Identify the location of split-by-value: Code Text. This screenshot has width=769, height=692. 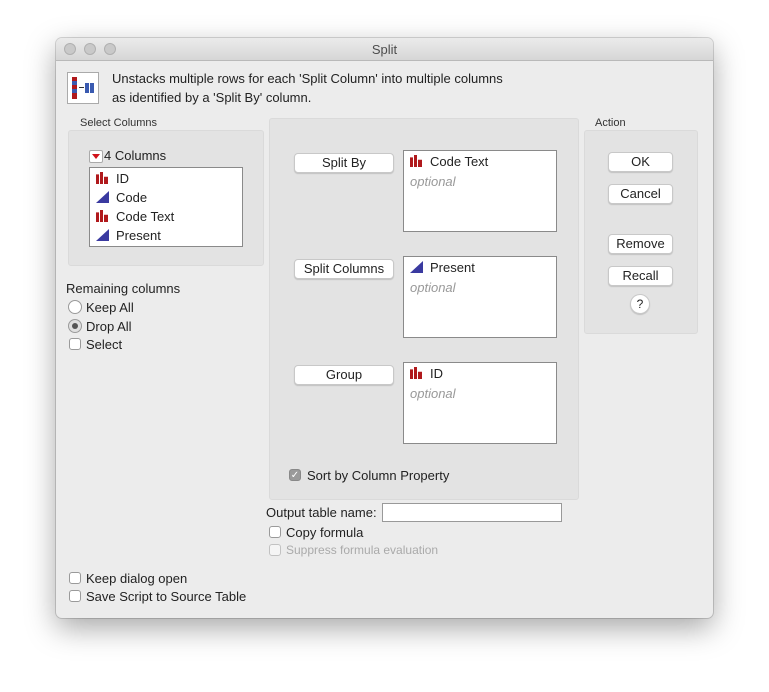
(449, 162).